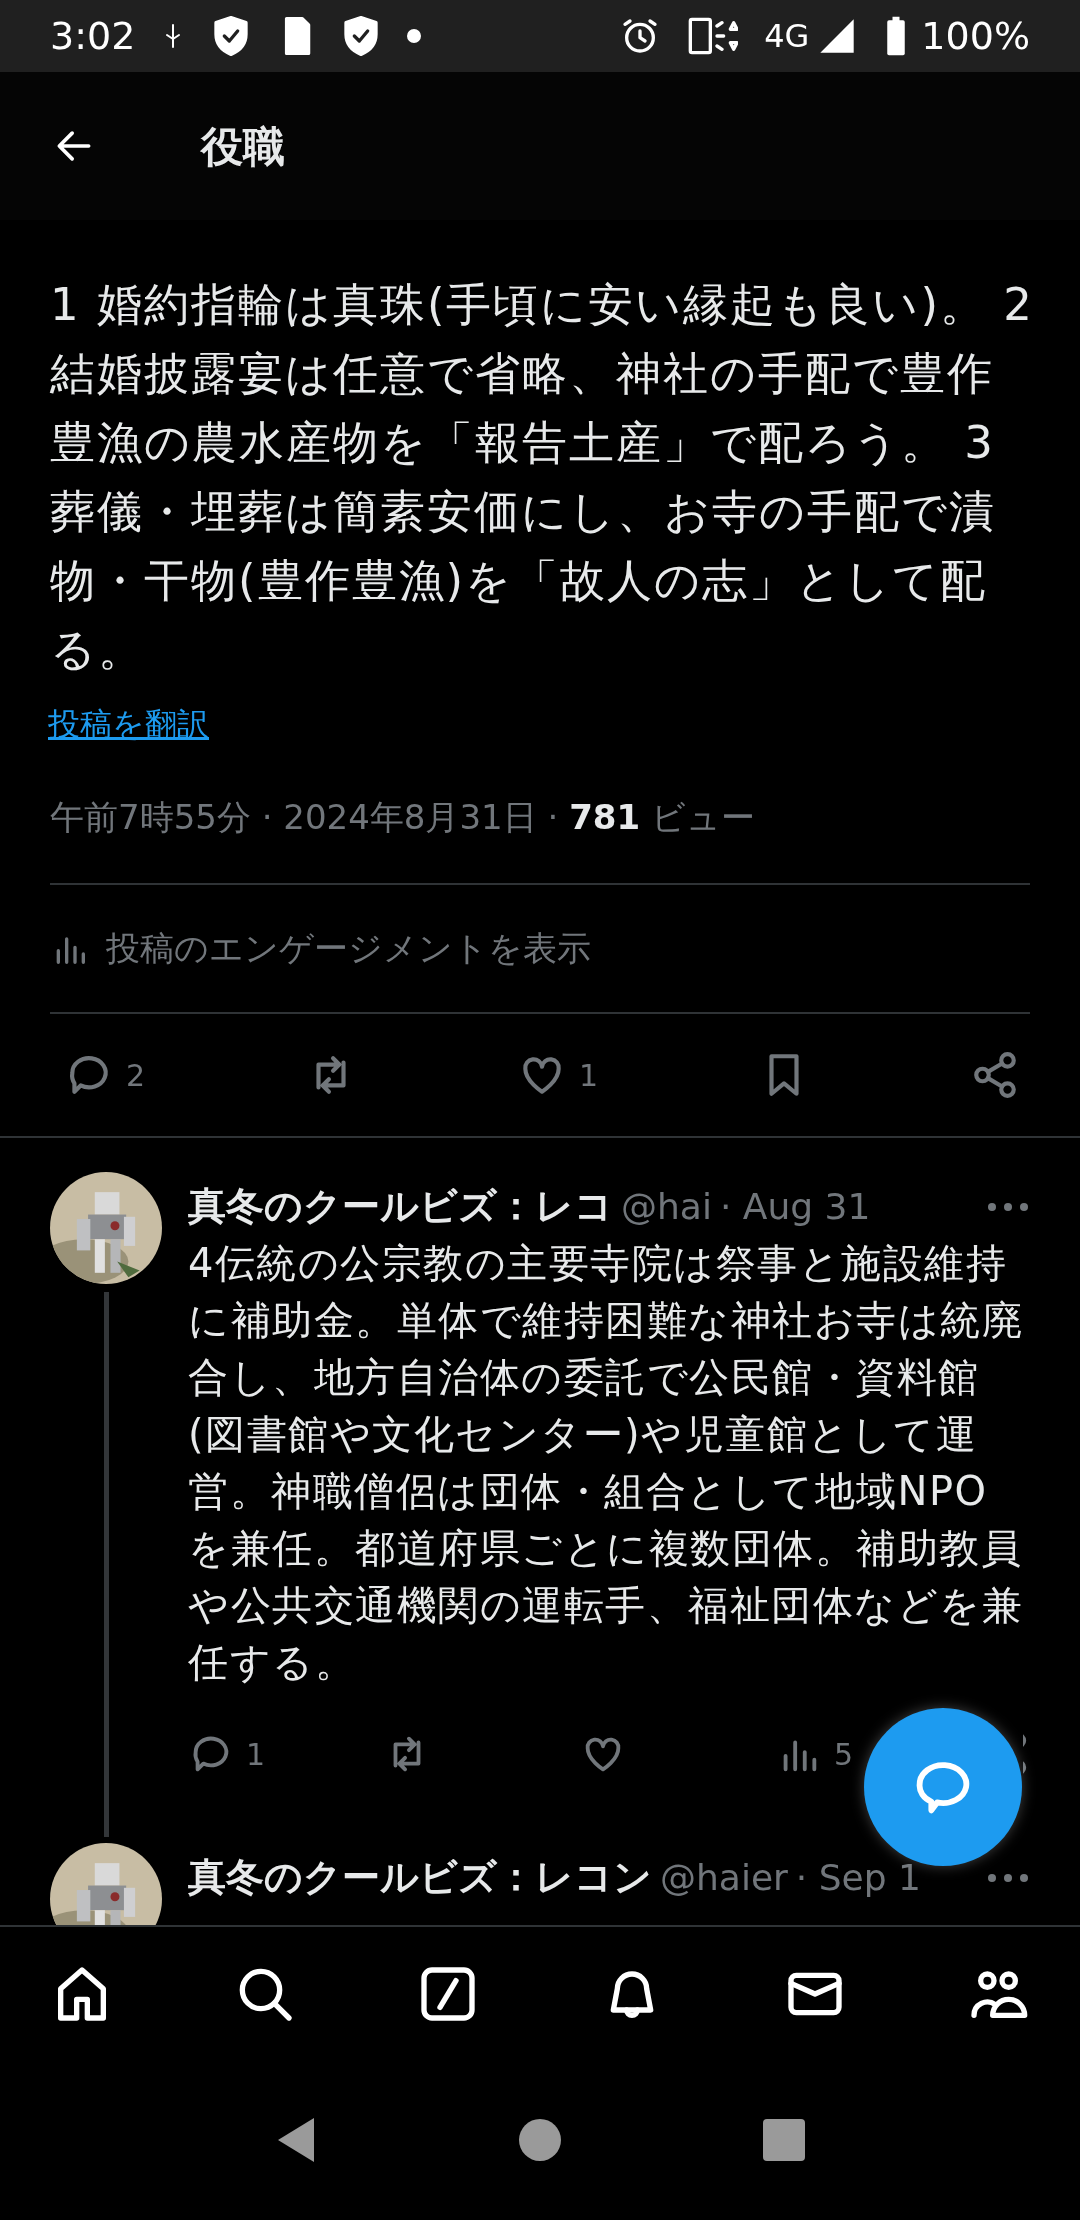 Image resolution: width=1080 pixels, height=2220 pixels. What do you see at coordinates (540, 2140) in the screenshot?
I see `home-nav-icon` at bounding box center [540, 2140].